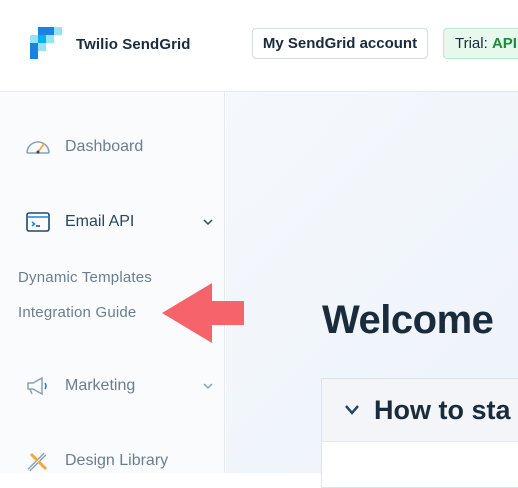 Image resolution: width=518 pixels, height=488 pixels. What do you see at coordinates (442, 410) in the screenshot?
I see `card-title: How to sta` at bounding box center [442, 410].